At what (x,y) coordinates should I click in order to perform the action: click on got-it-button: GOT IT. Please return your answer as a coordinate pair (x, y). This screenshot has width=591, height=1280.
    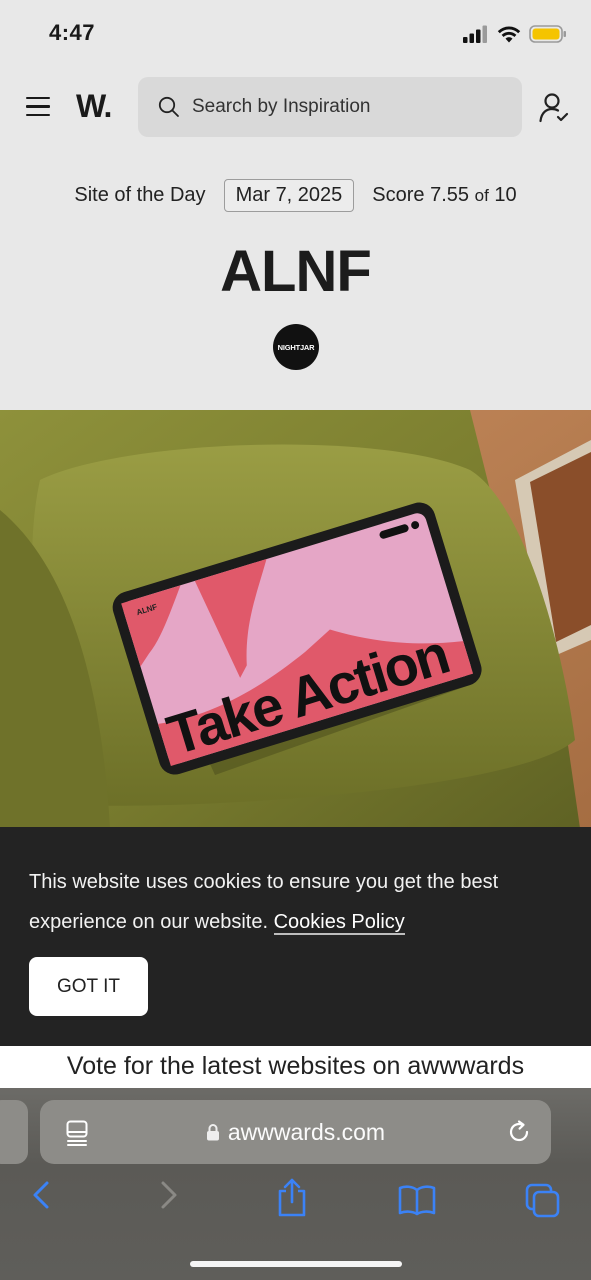
    Looking at the image, I should click on (88, 986).